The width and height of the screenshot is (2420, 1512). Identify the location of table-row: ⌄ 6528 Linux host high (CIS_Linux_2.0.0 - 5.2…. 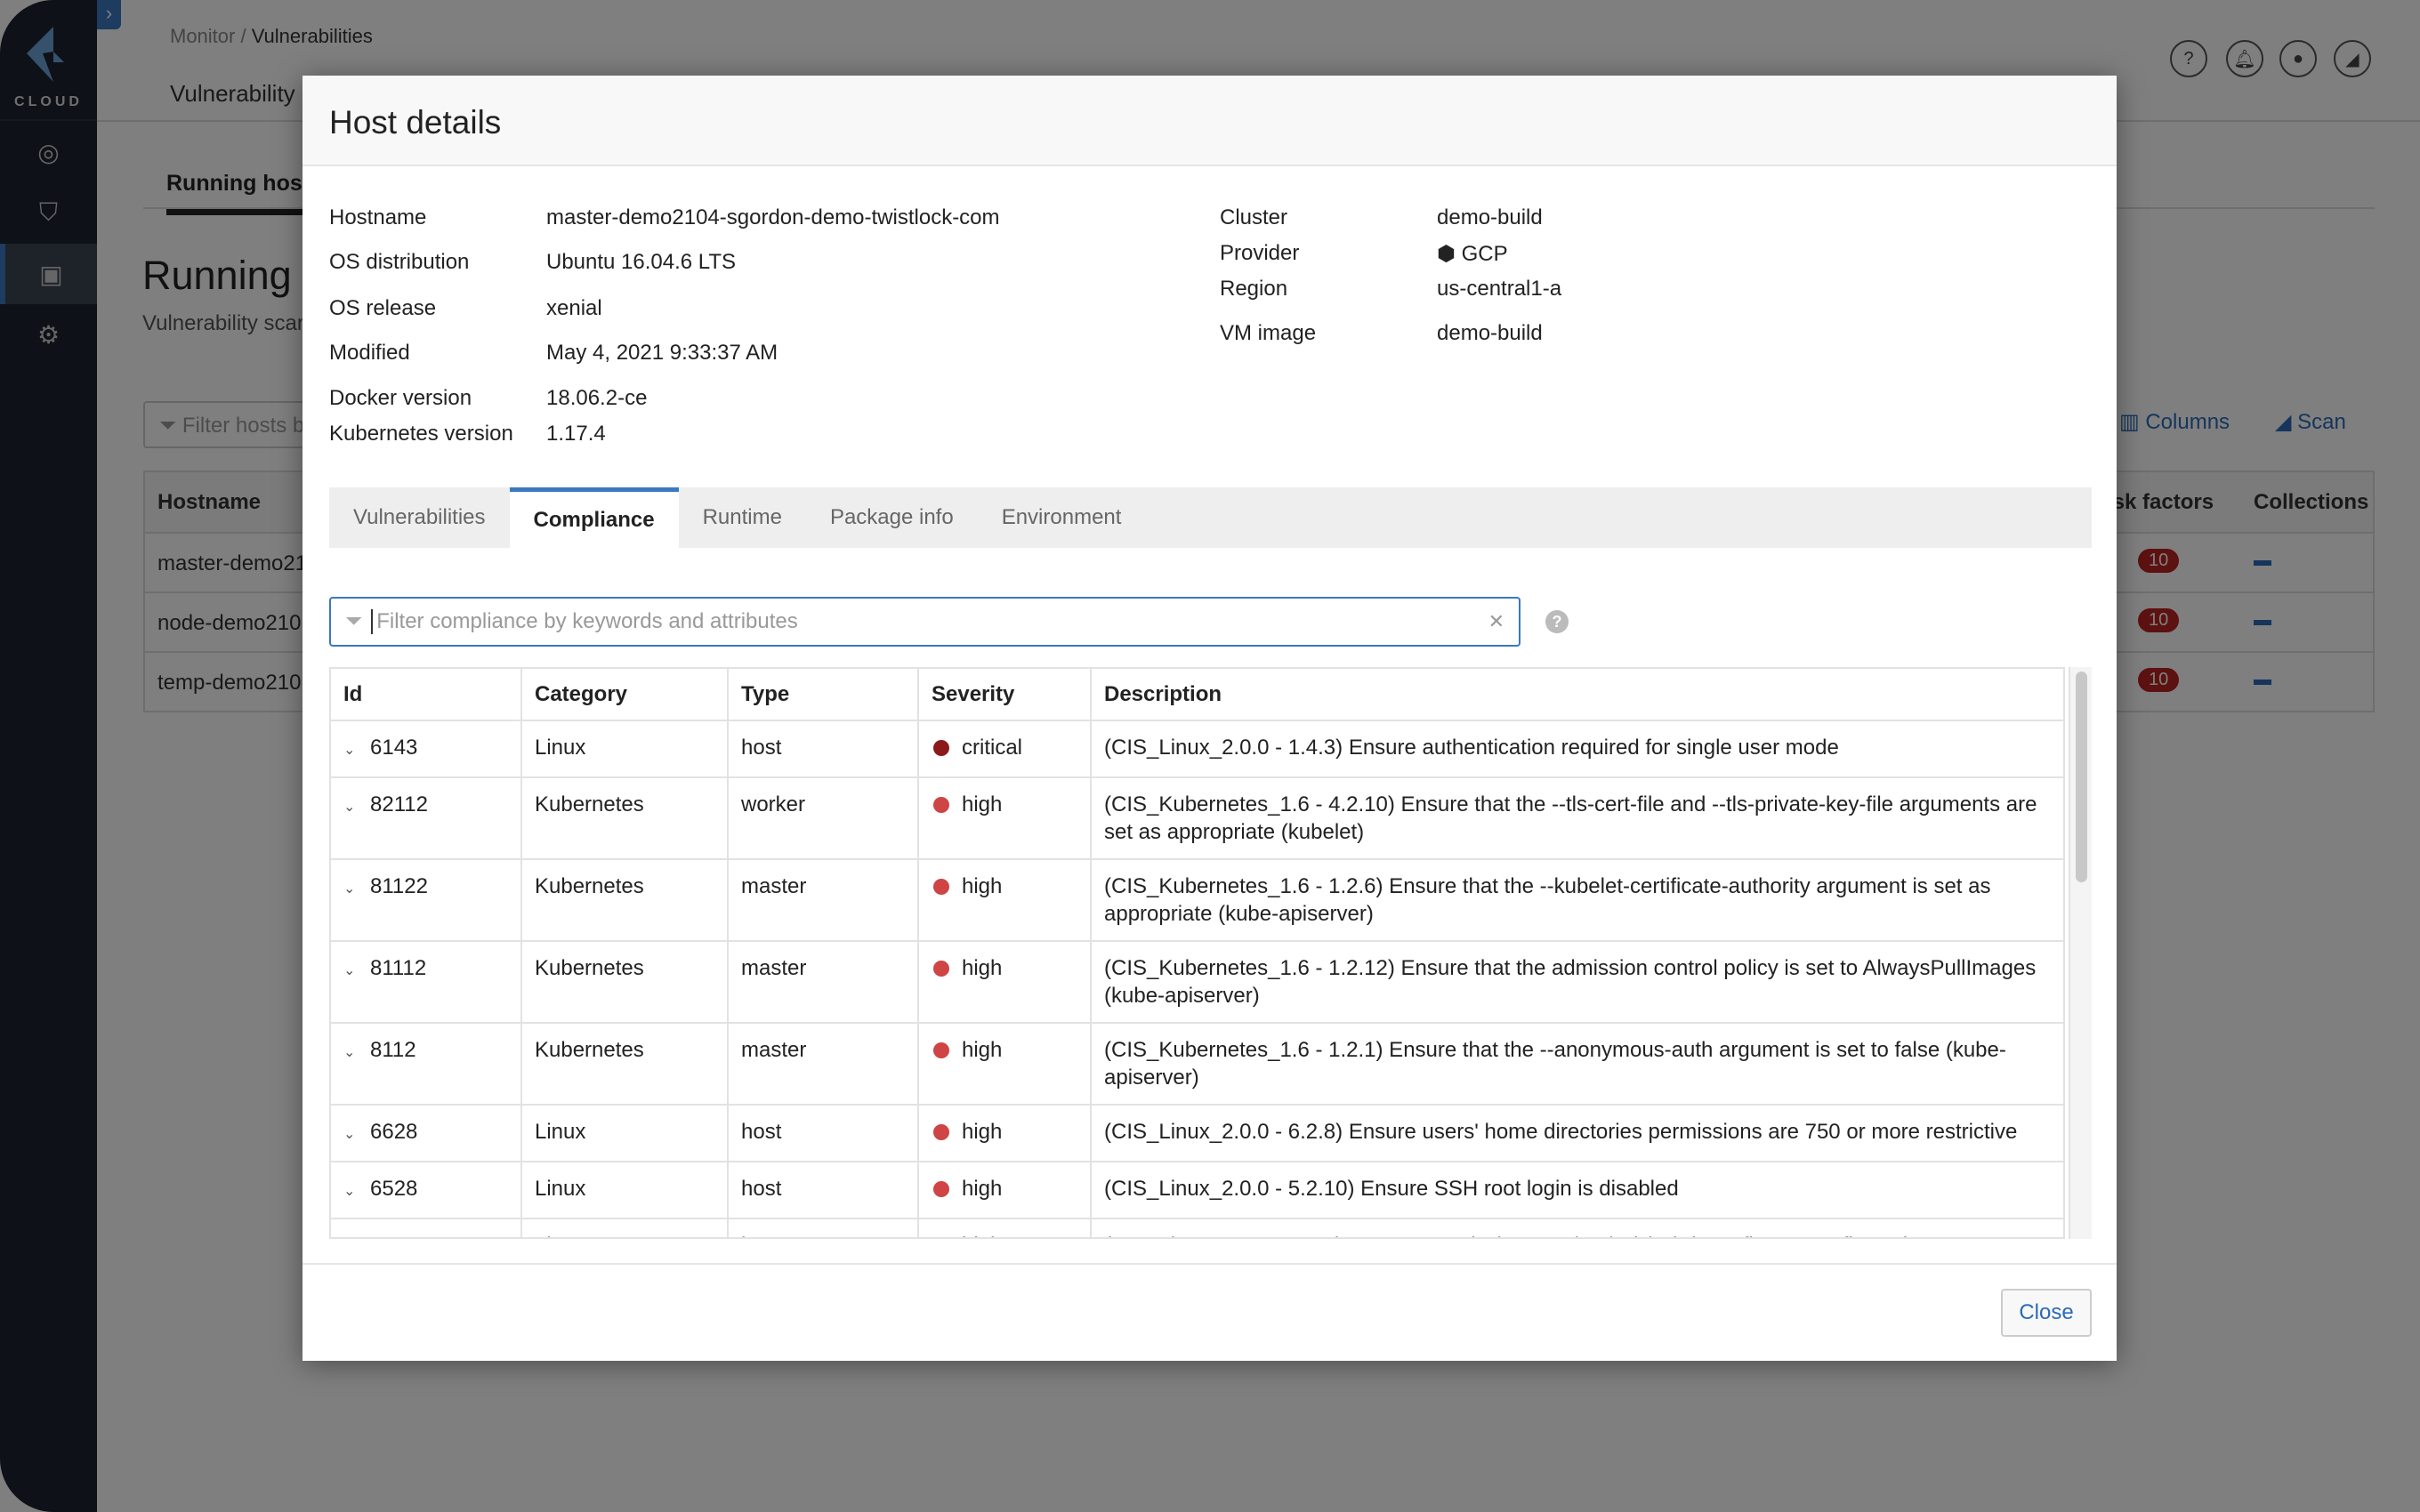
(1197, 1190).